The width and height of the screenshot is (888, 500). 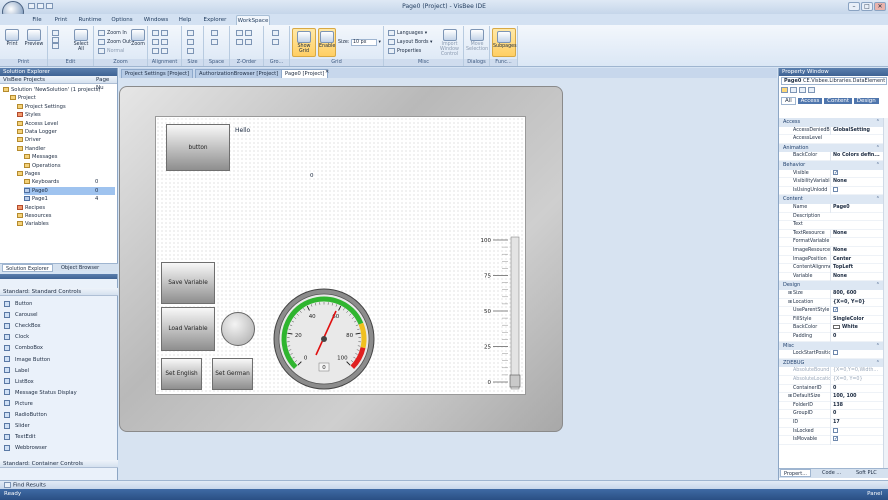 What do you see at coordinates (410, 51) in the screenshot?
I see `properties-button: Properties` at bounding box center [410, 51].